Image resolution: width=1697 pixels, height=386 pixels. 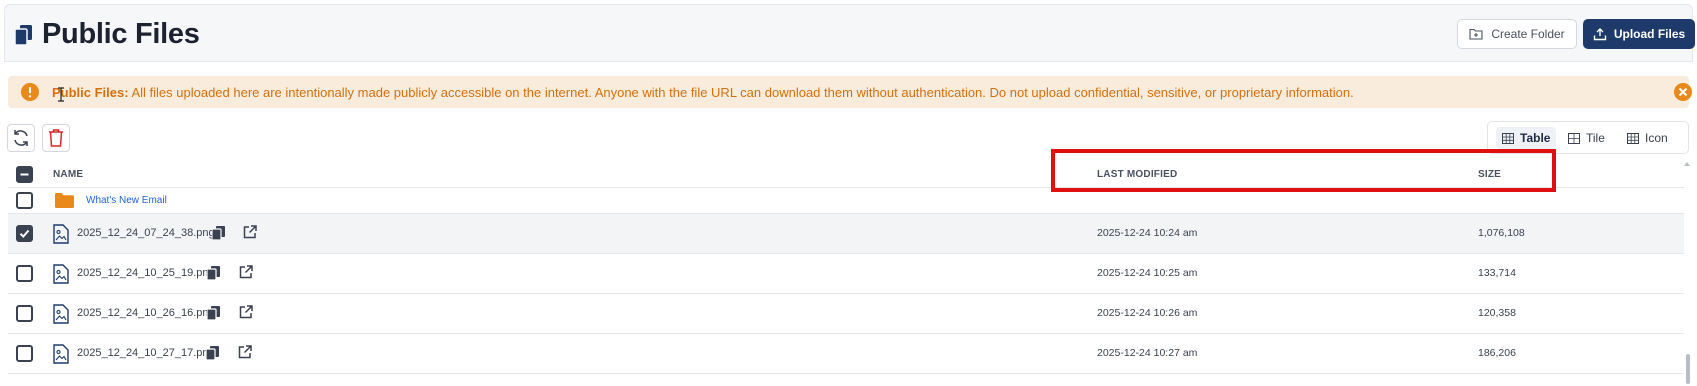 I want to click on last-modified: 2025-12-24 10:25 am, so click(x=1147, y=273).